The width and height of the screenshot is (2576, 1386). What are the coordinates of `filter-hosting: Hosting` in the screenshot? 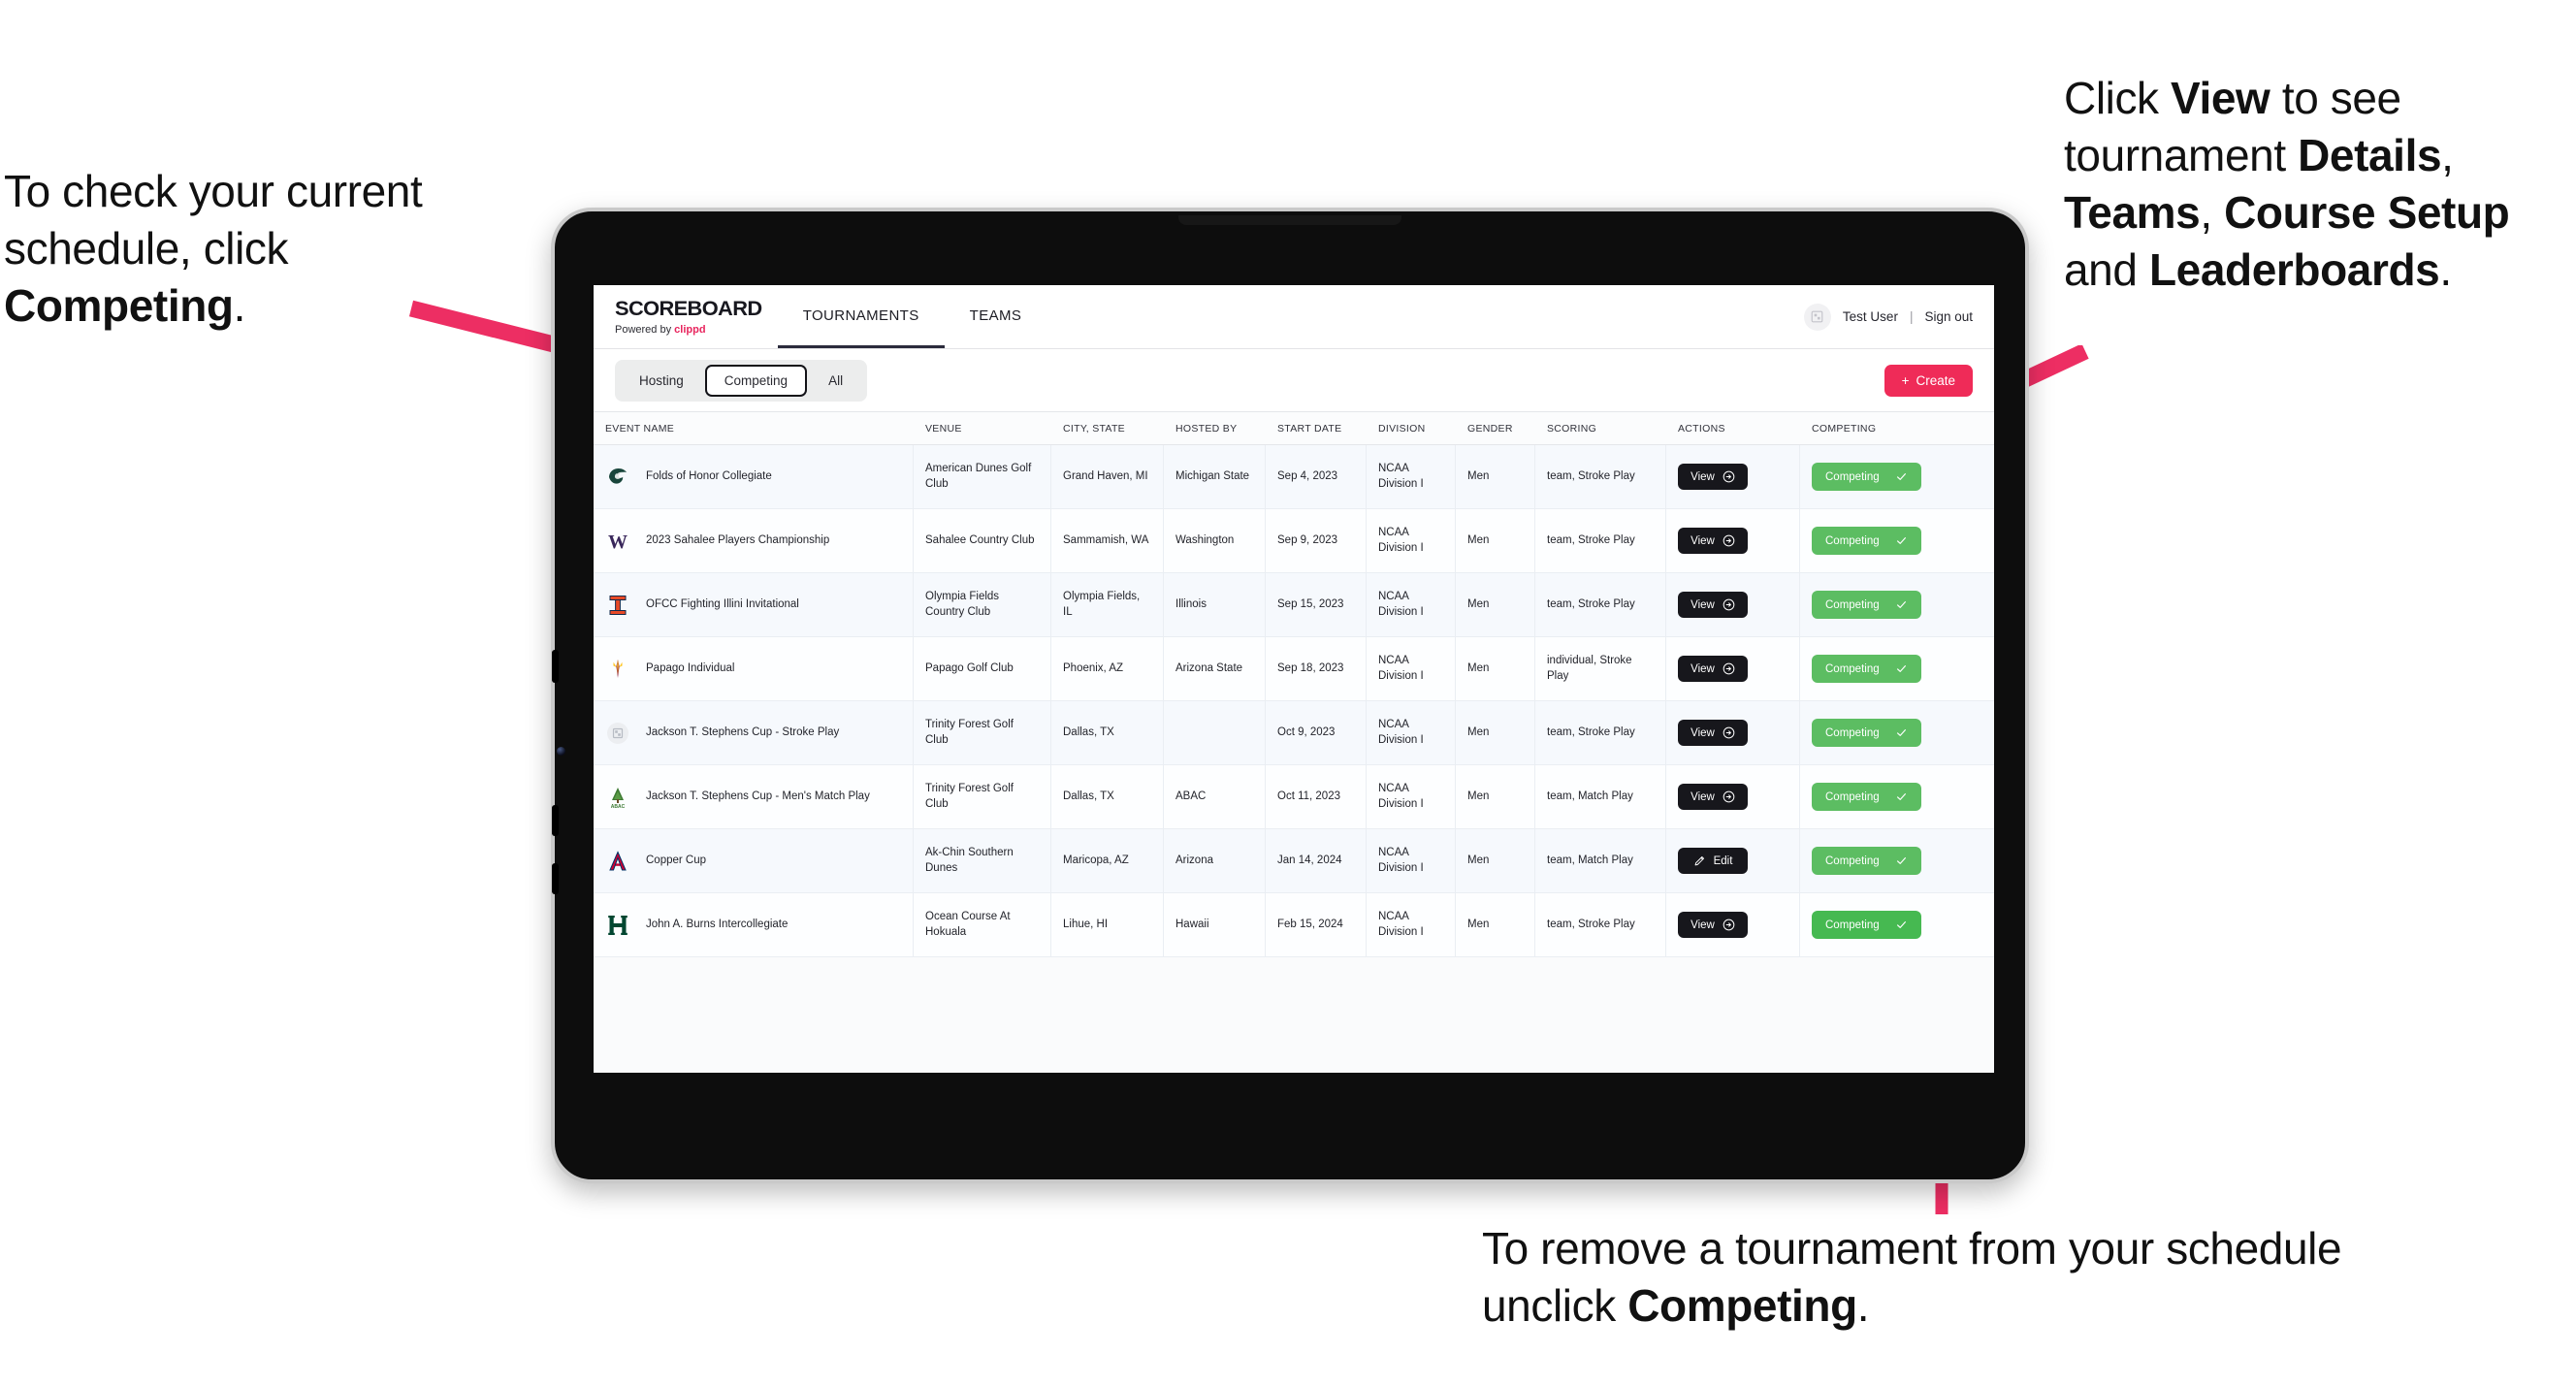 It's located at (661, 381).